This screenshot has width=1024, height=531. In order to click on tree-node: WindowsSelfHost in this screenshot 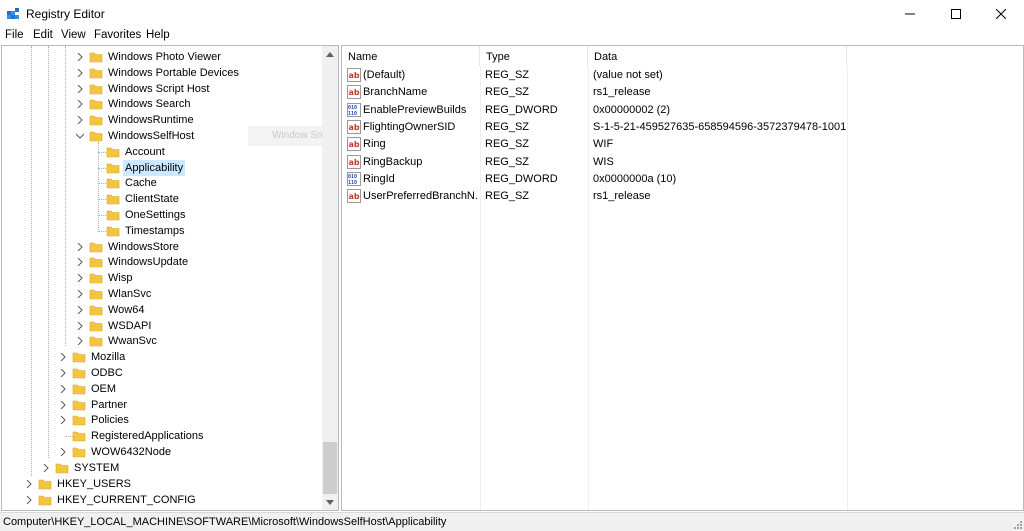, I will do `click(135, 136)`.